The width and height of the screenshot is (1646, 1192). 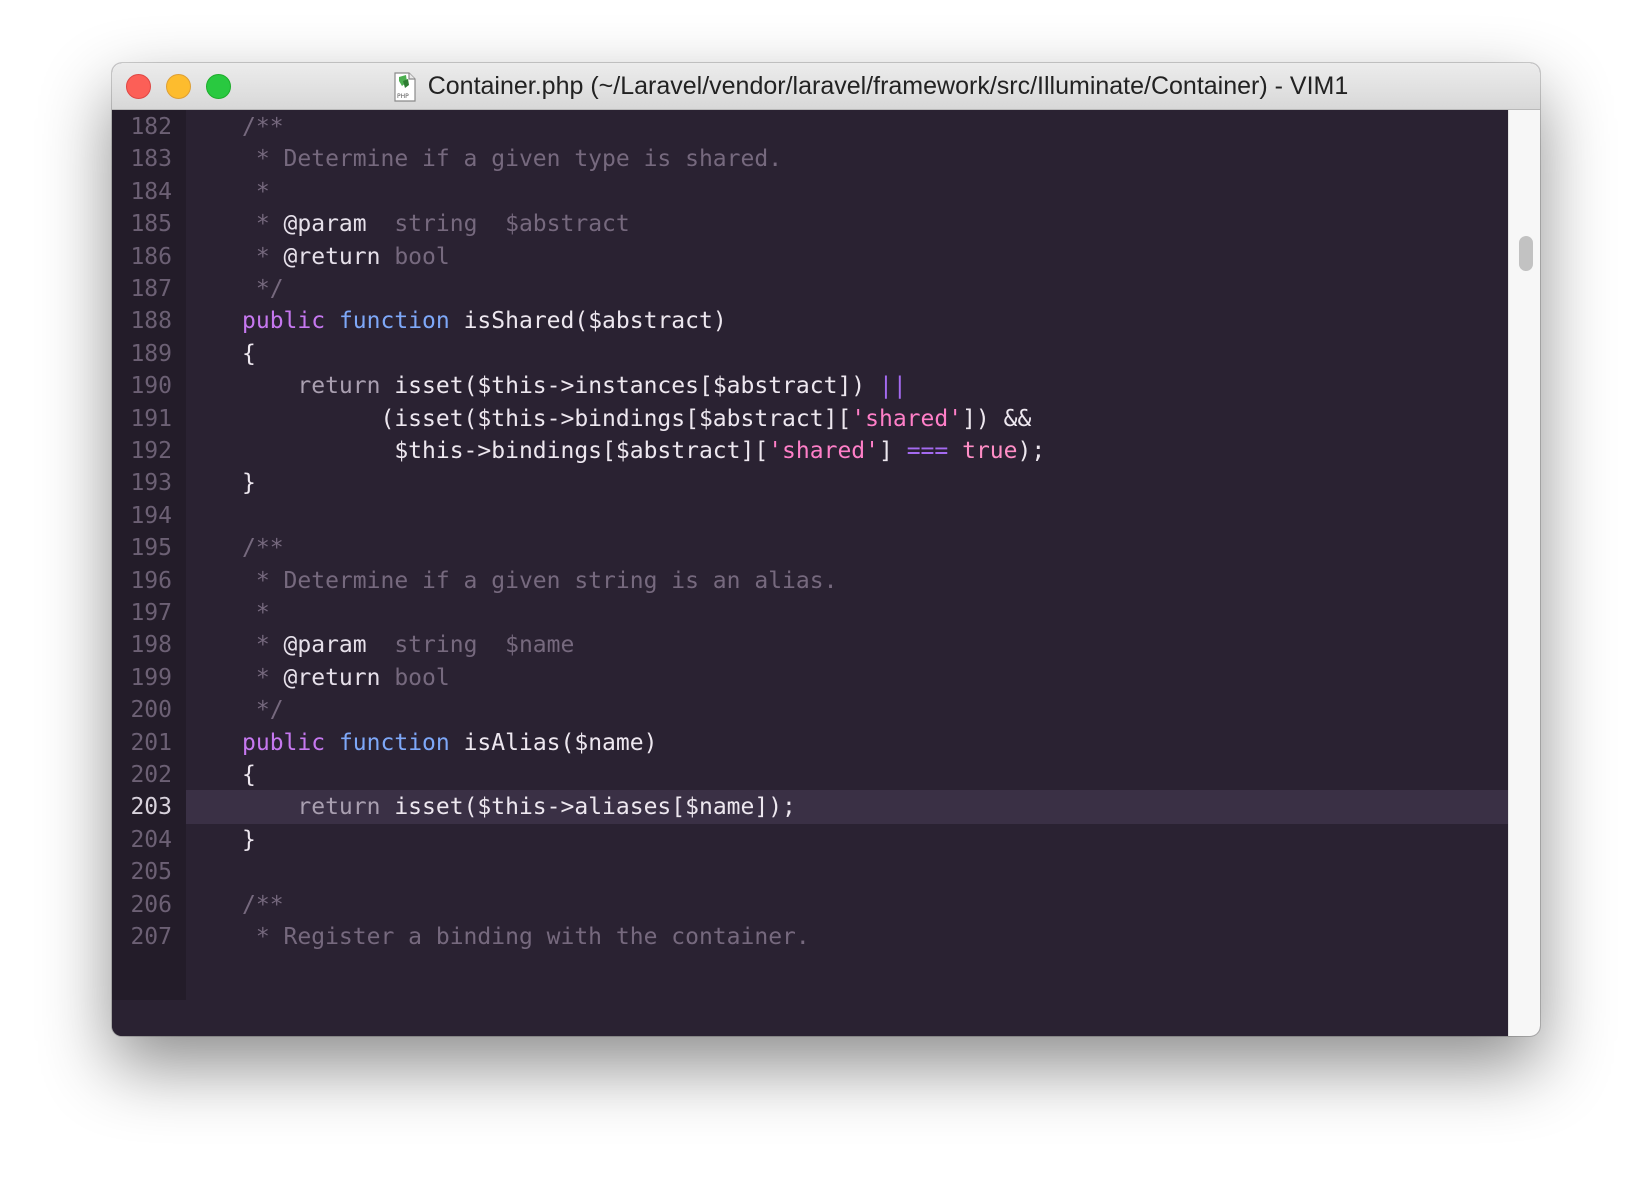 I want to click on code-line: 188 public function isShared($abstract), so click(x=810, y=321).